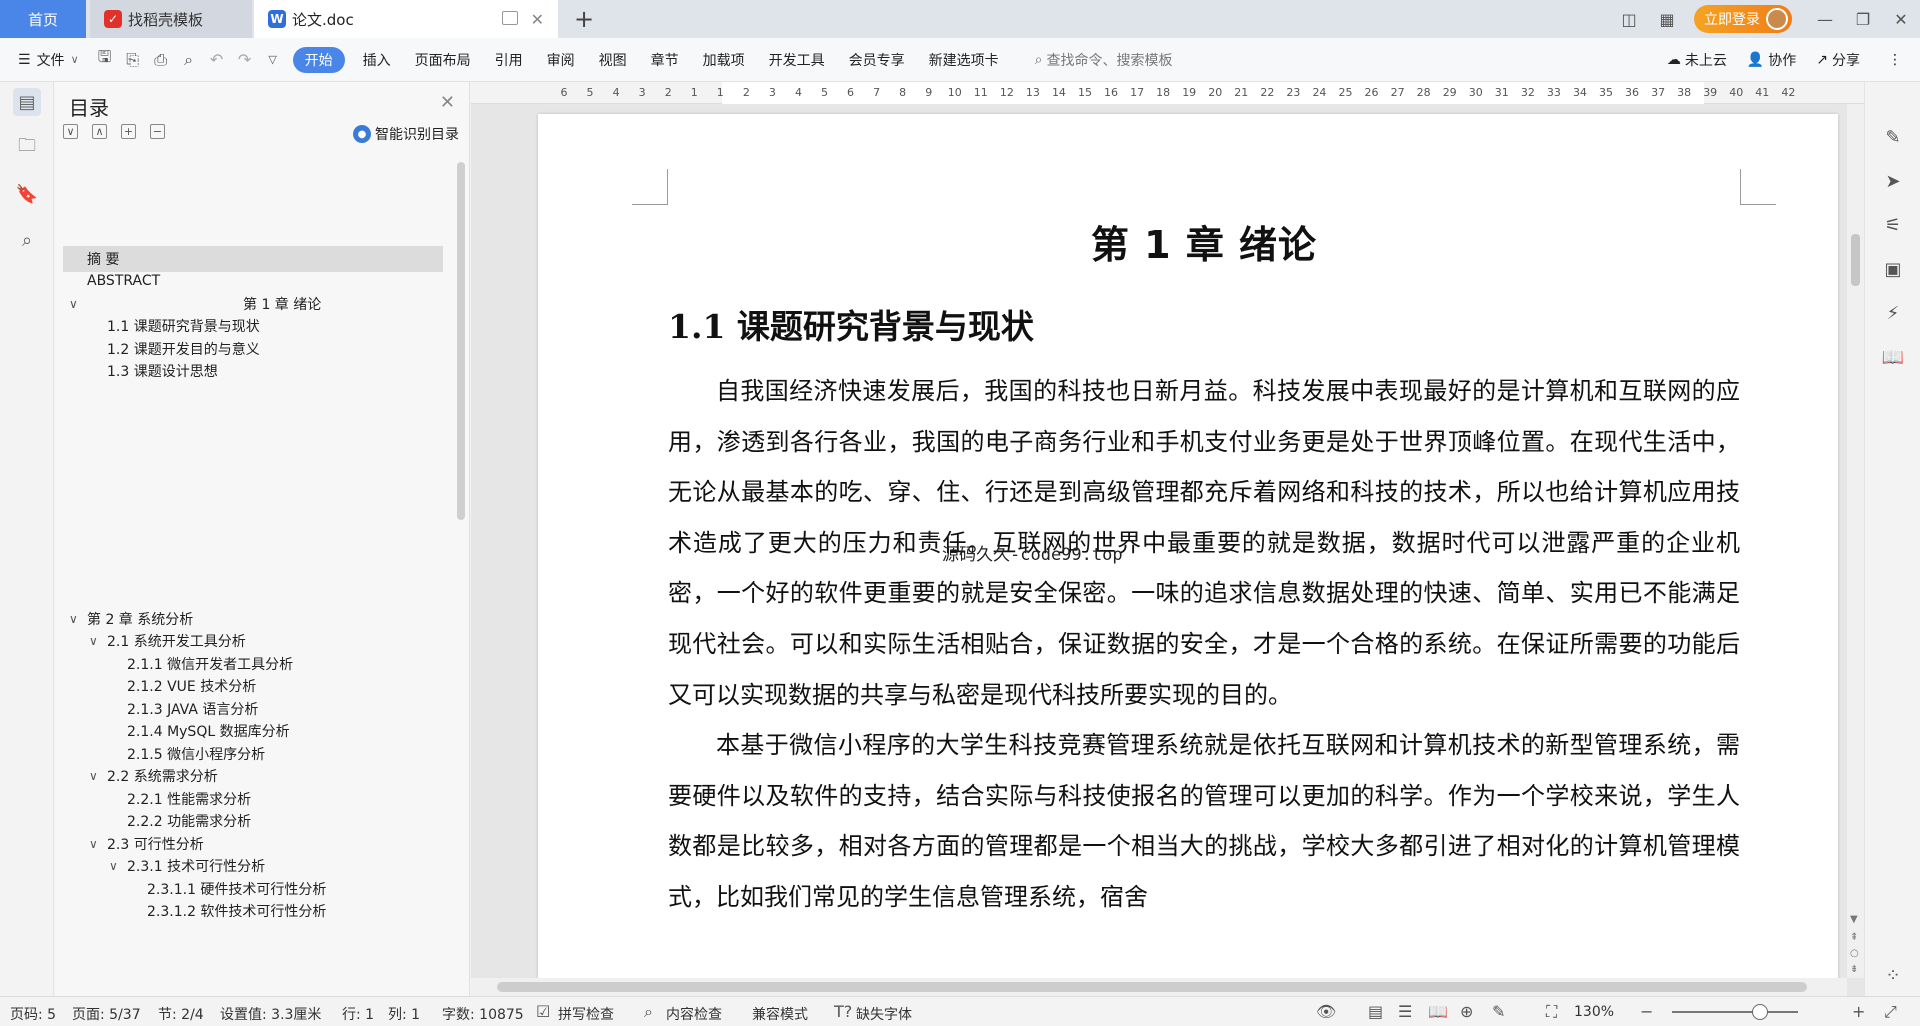 The width and height of the screenshot is (1920, 1026). What do you see at coordinates (877, 60) in the screenshot?
I see `menu-member: 会员专享` at bounding box center [877, 60].